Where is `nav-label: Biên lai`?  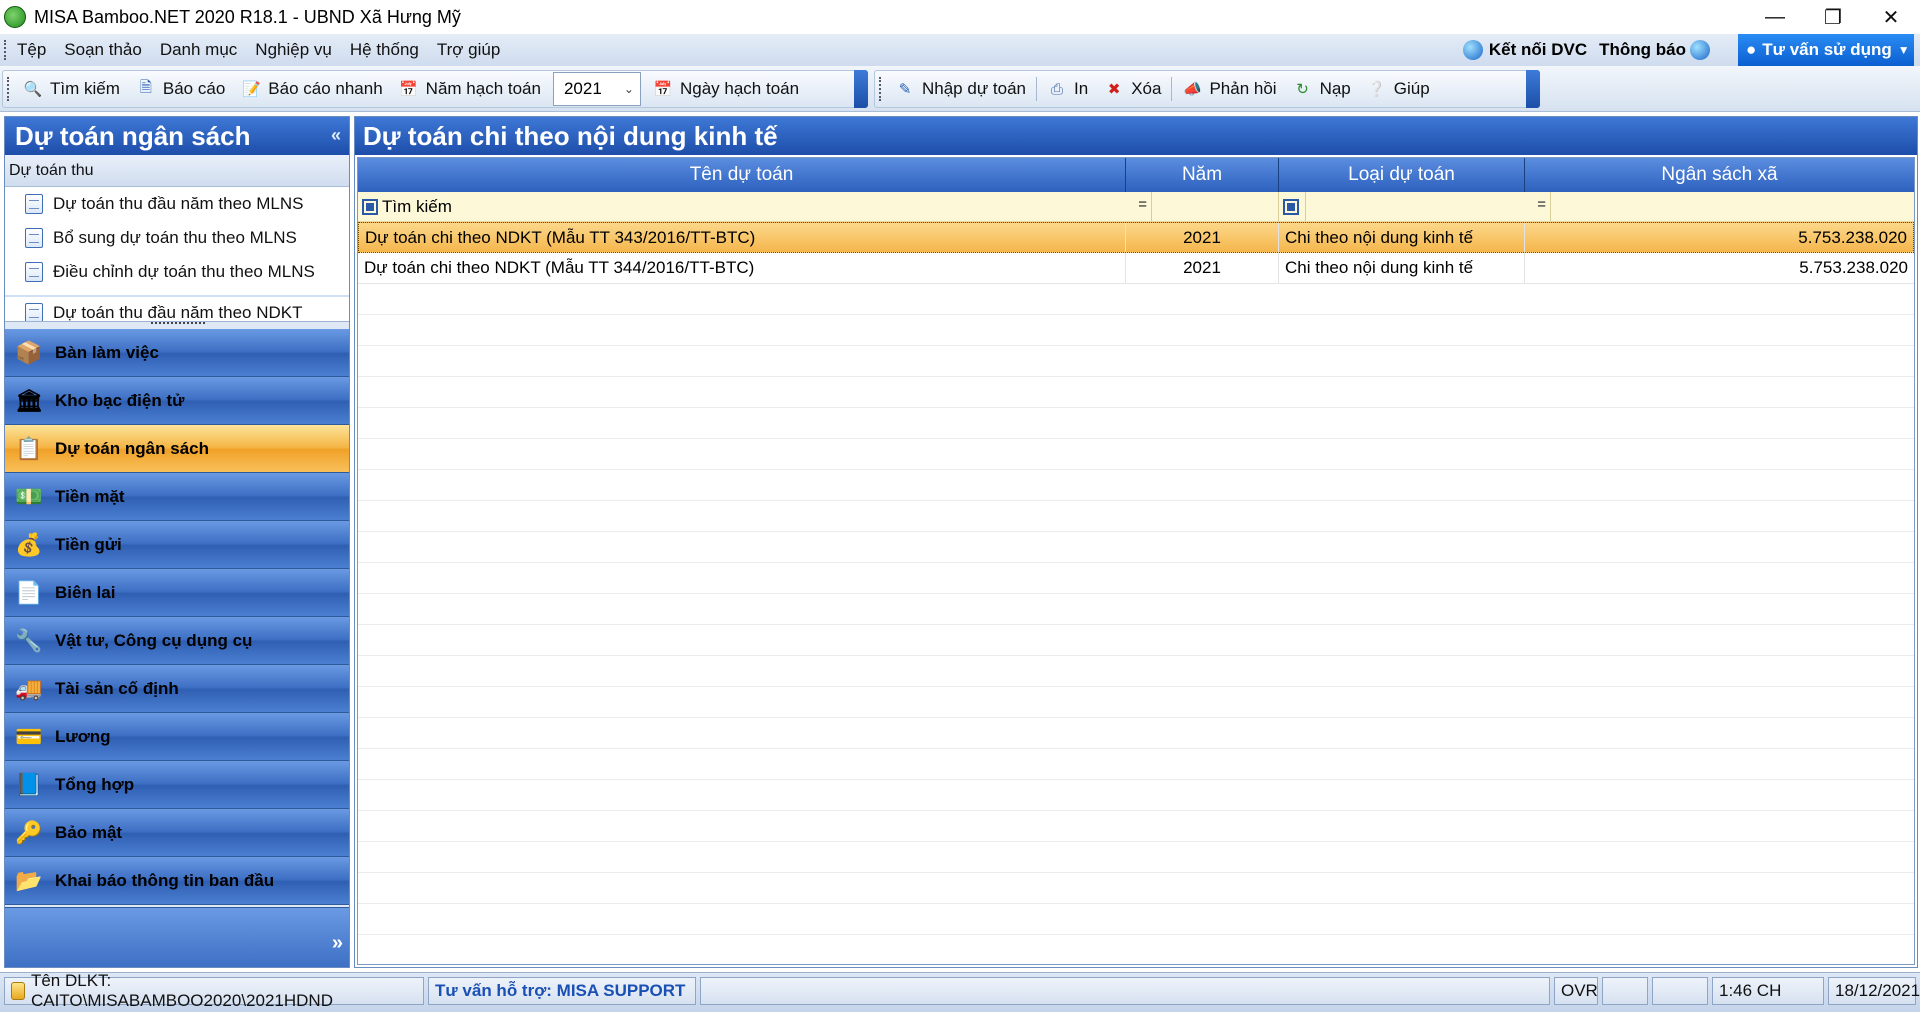
nav-label: Biên lai is located at coordinates (85, 592).